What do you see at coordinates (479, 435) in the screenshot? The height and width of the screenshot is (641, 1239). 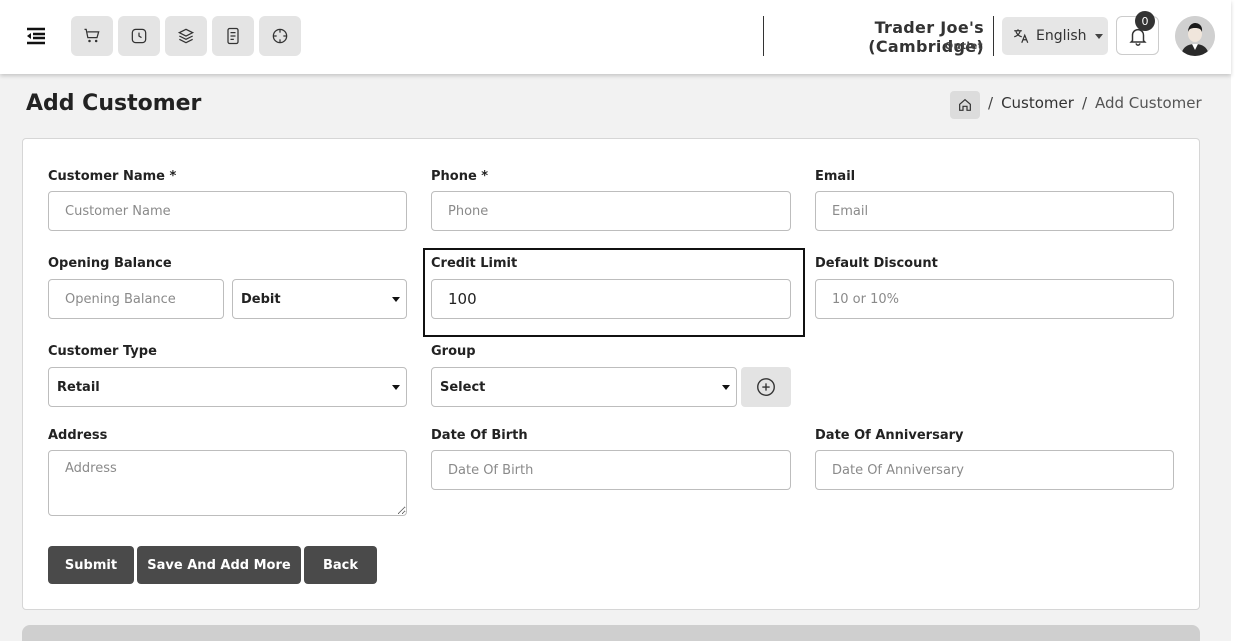 I see `dob-label: Date Of Birth` at bounding box center [479, 435].